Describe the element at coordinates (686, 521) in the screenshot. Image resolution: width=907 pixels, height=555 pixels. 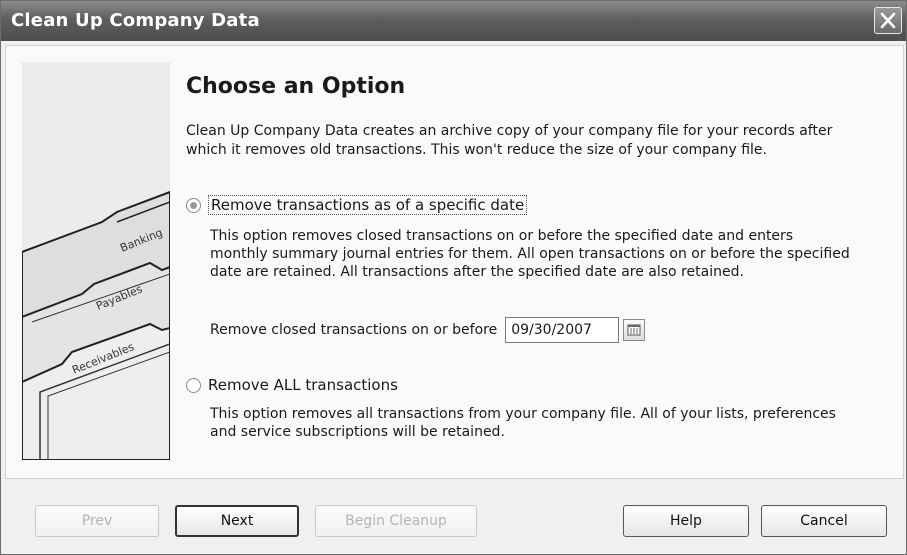
I see `help-button: Help` at that location.